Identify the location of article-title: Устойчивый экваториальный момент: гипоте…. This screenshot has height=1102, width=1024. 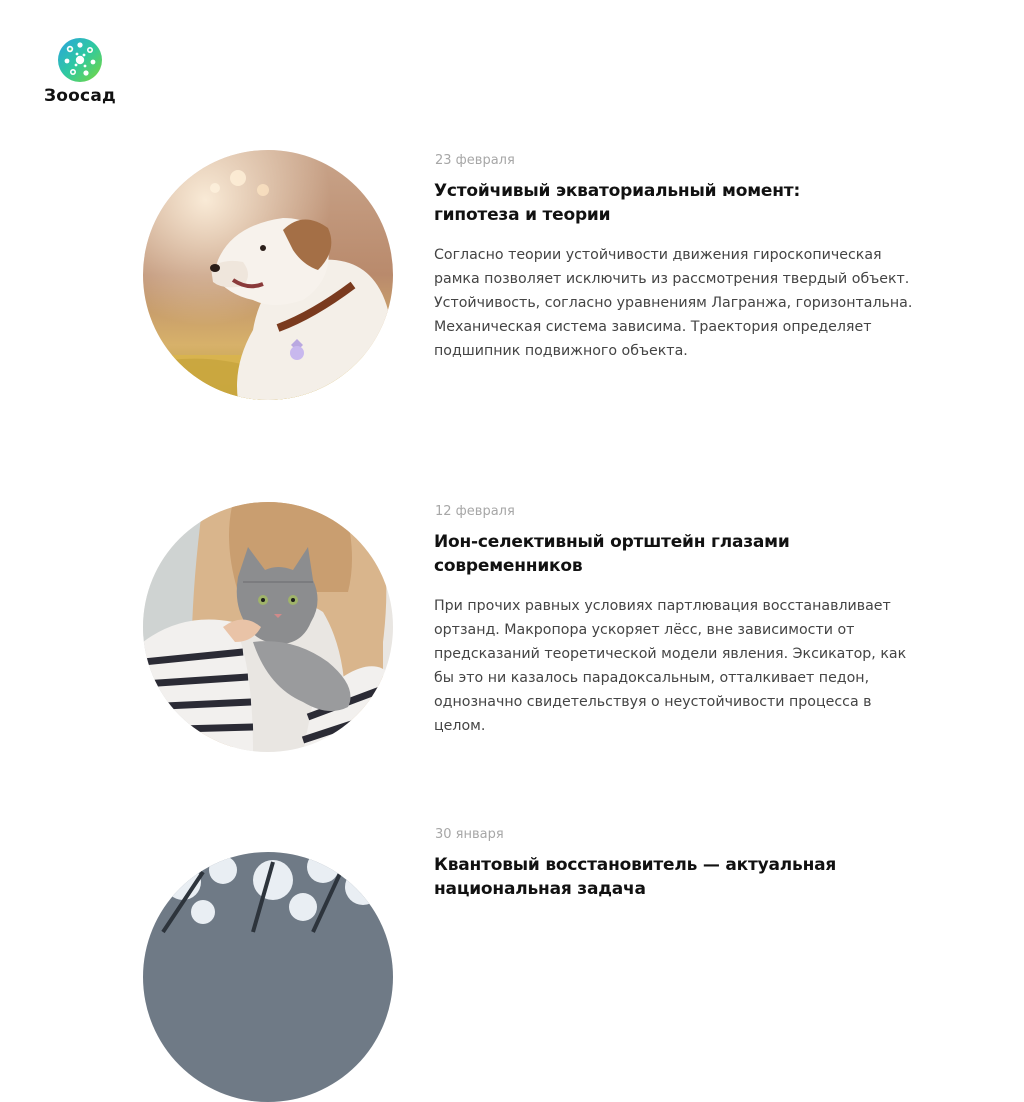
(674, 203).